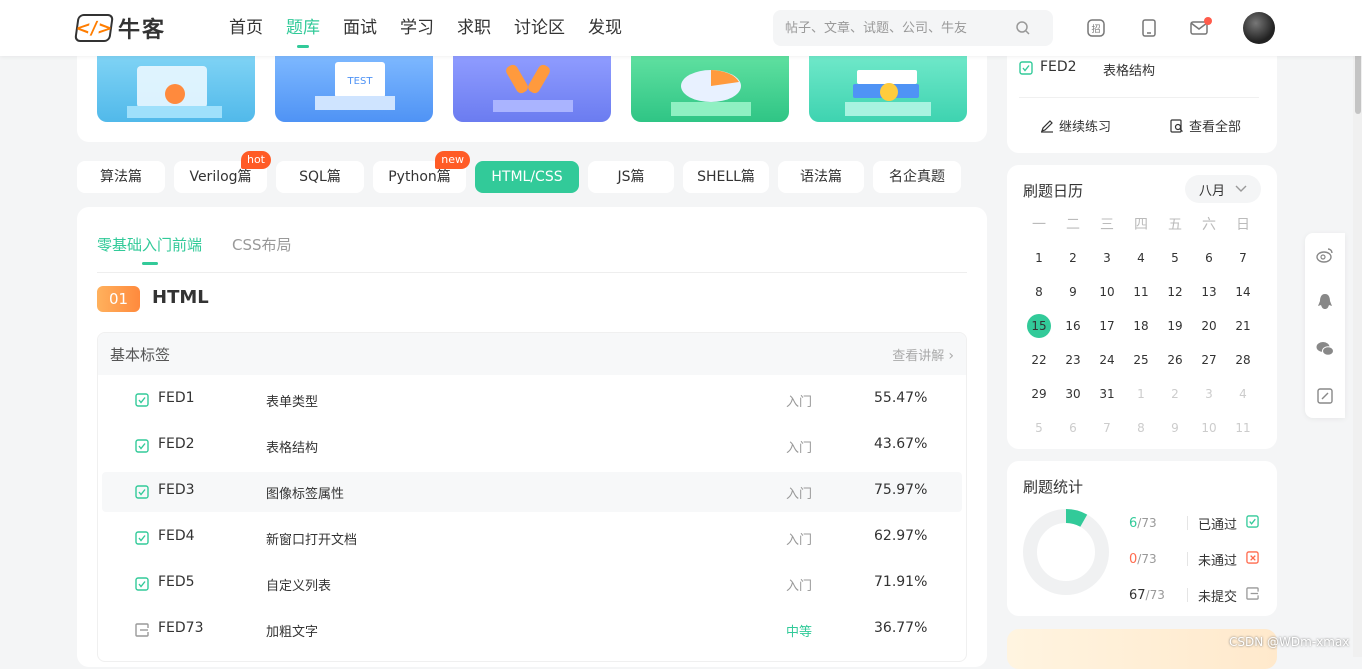  Describe the element at coordinates (120, 28) in the screenshot. I see `site-logo: </> 牛客` at that location.